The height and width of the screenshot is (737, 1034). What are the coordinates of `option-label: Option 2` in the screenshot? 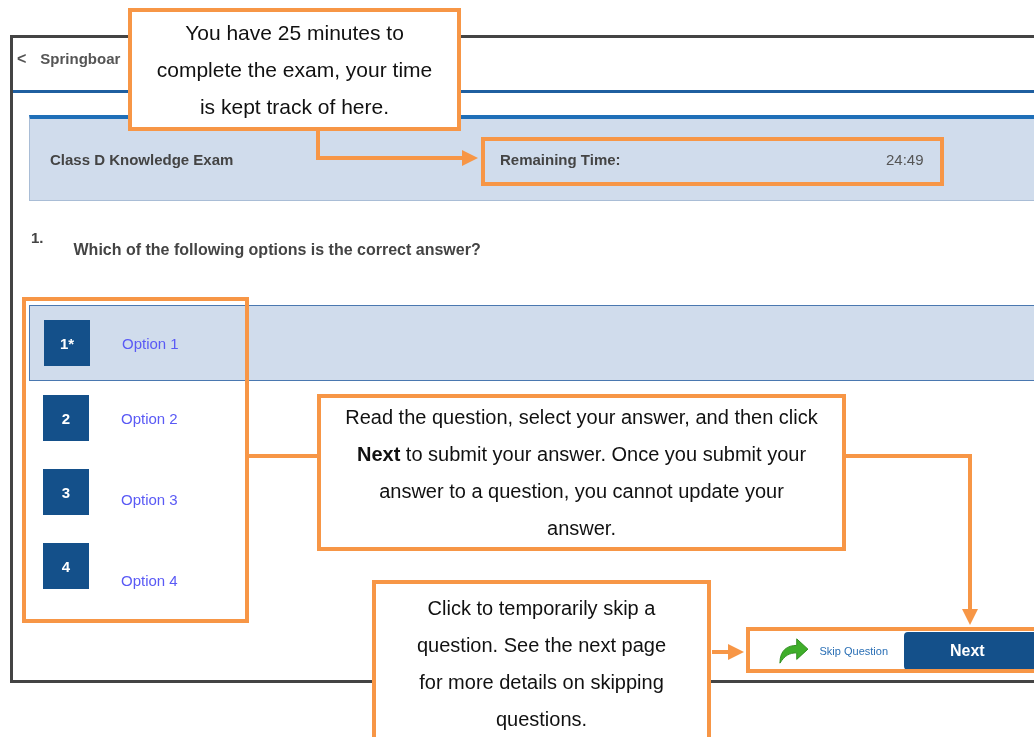 It's located at (149, 418).